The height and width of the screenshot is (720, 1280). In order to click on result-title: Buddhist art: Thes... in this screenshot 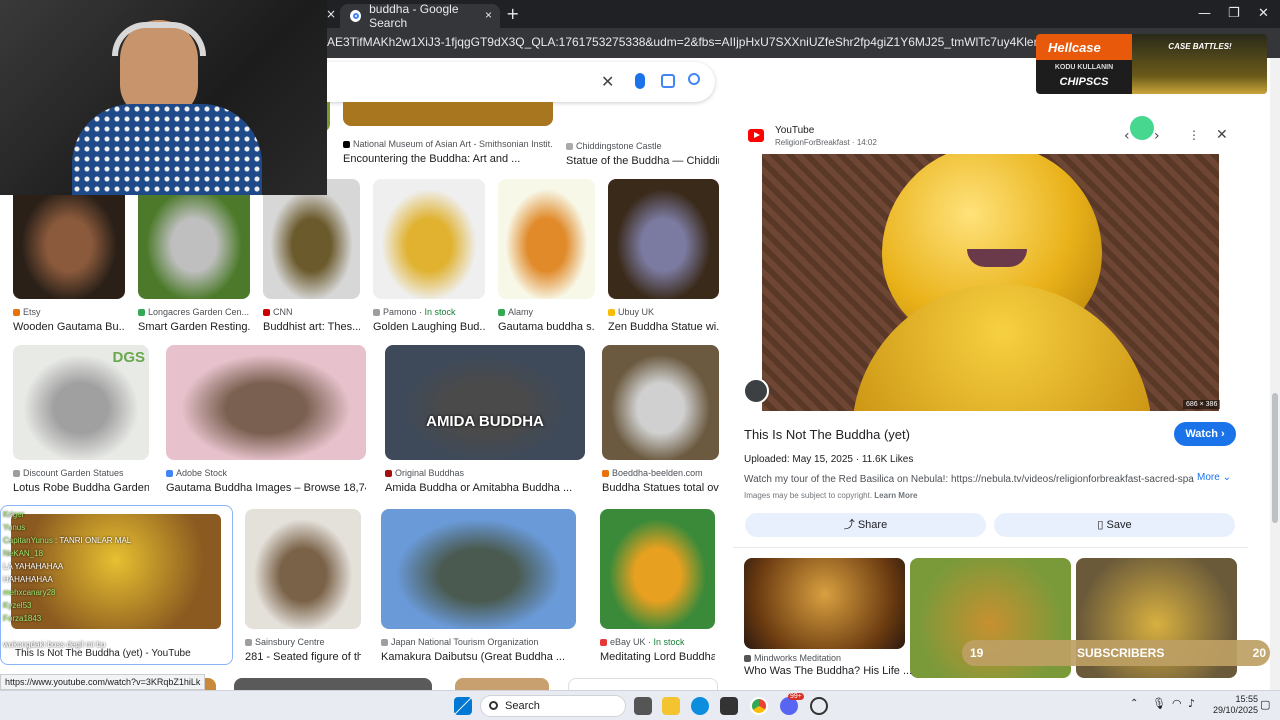, I will do `click(311, 327)`.